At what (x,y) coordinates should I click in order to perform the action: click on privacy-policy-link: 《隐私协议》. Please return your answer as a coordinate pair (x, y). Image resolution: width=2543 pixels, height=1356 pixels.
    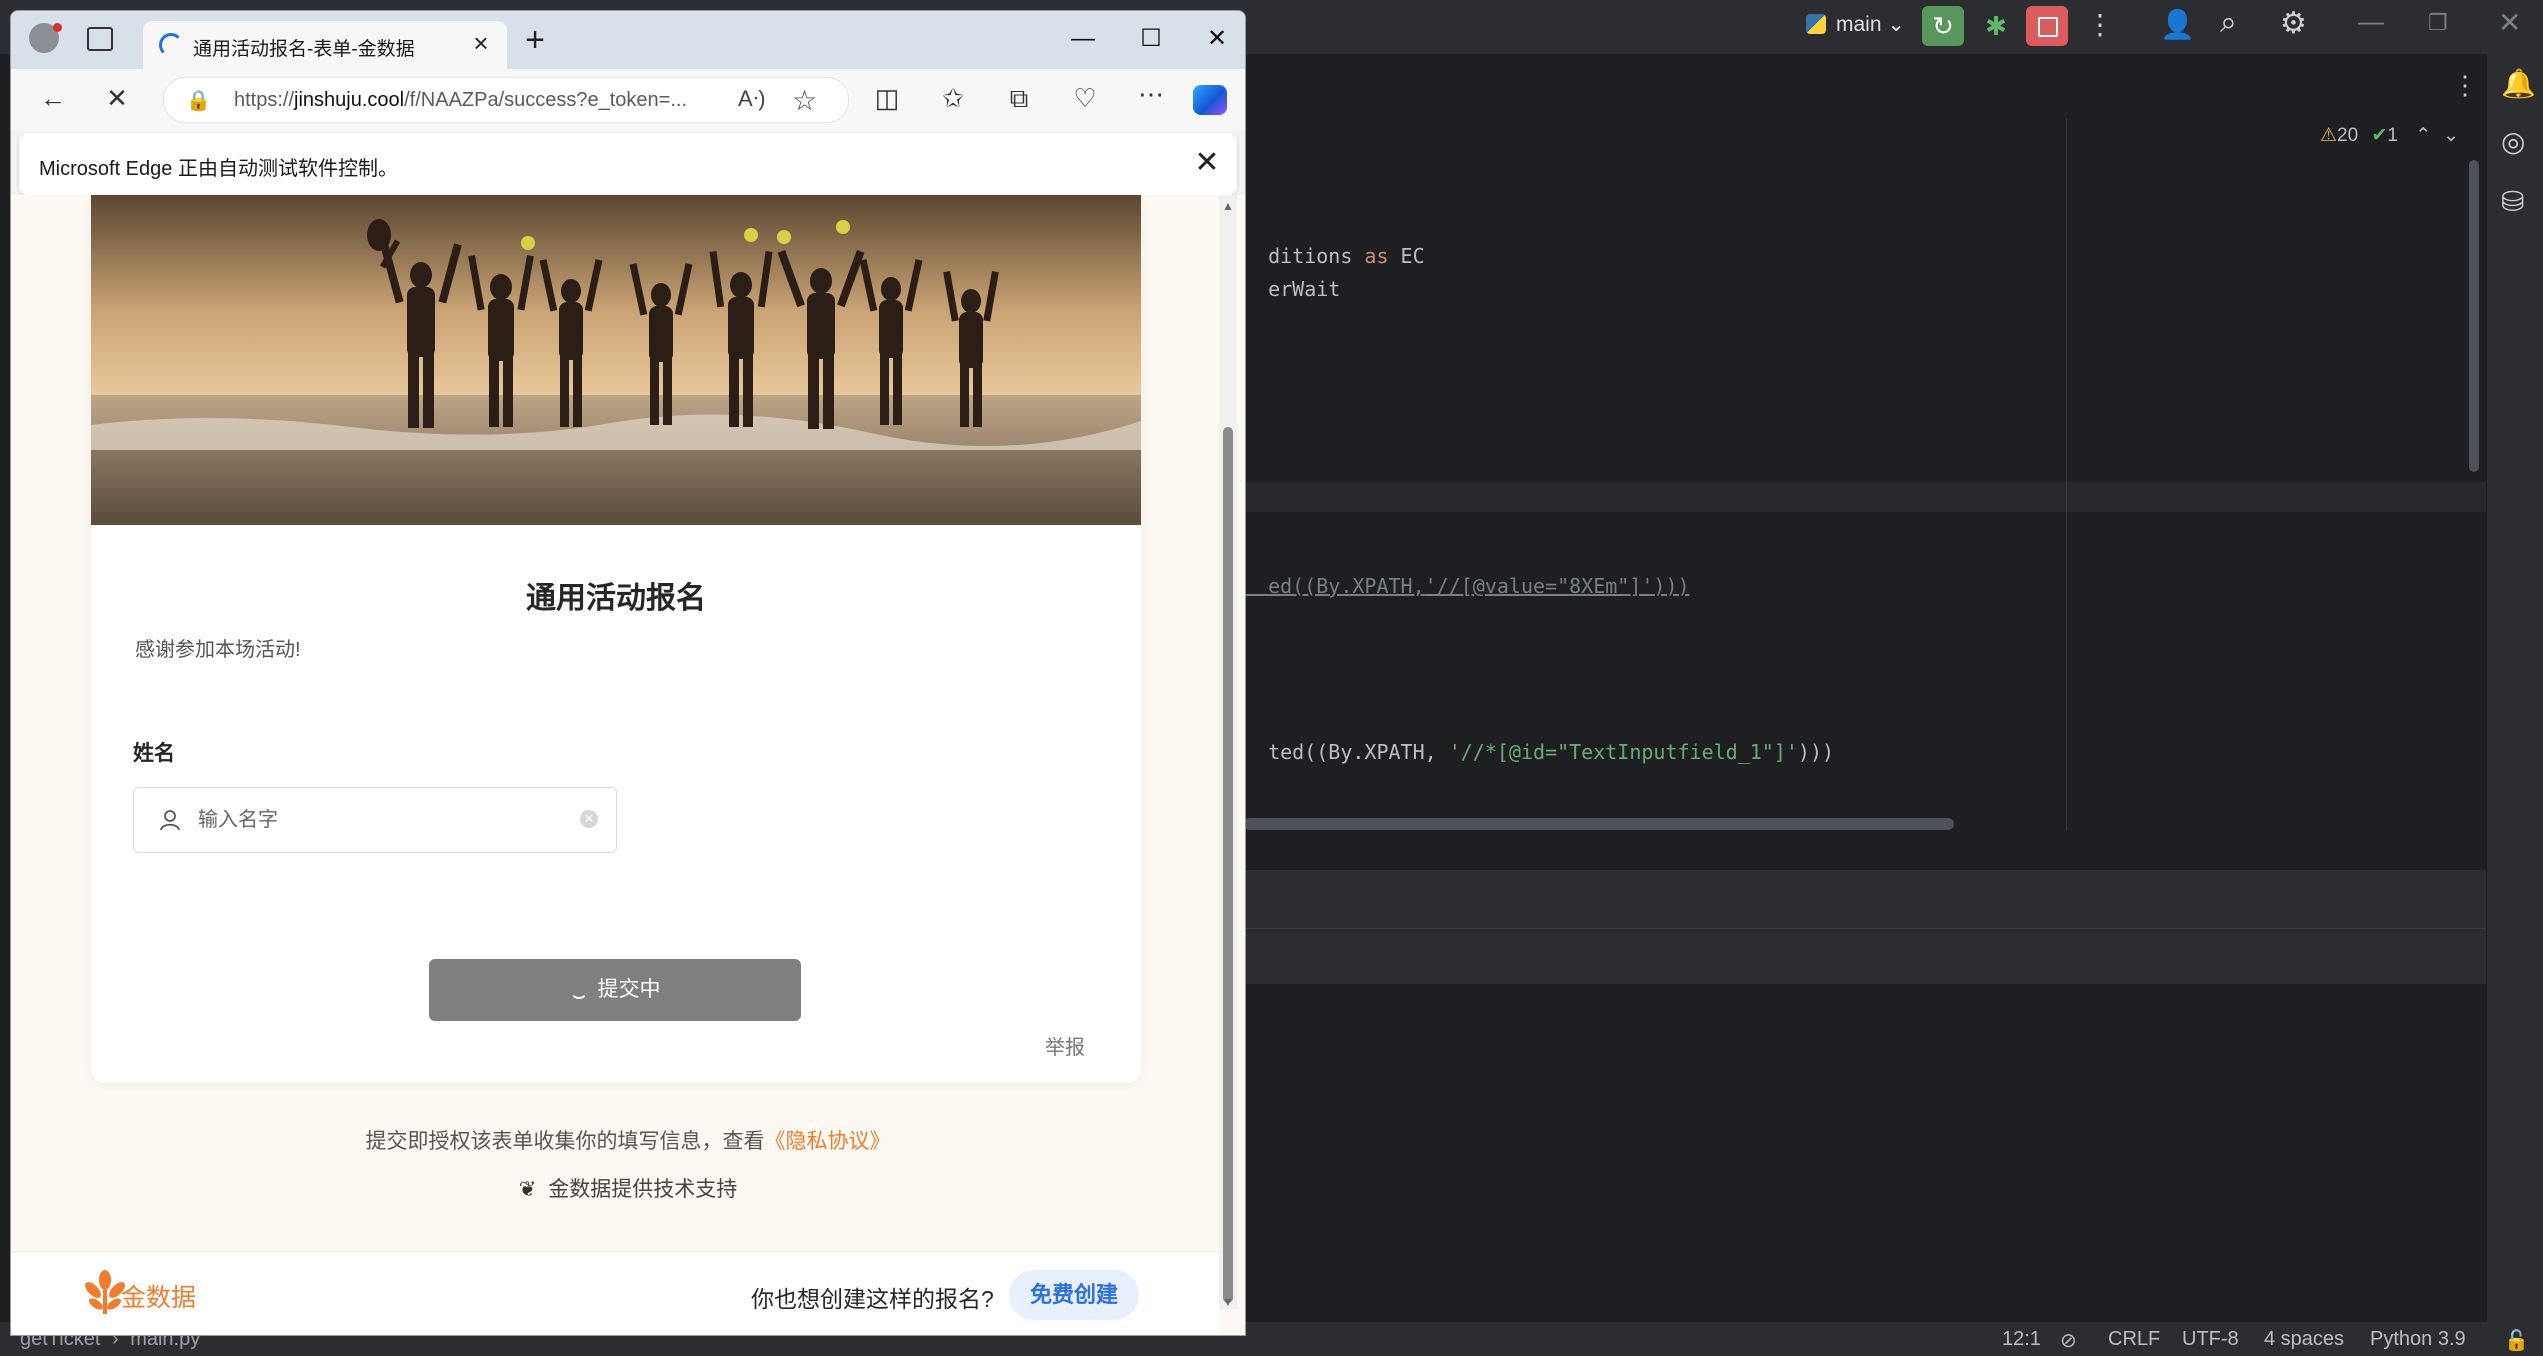
    Looking at the image, I should click on (828, 1141).